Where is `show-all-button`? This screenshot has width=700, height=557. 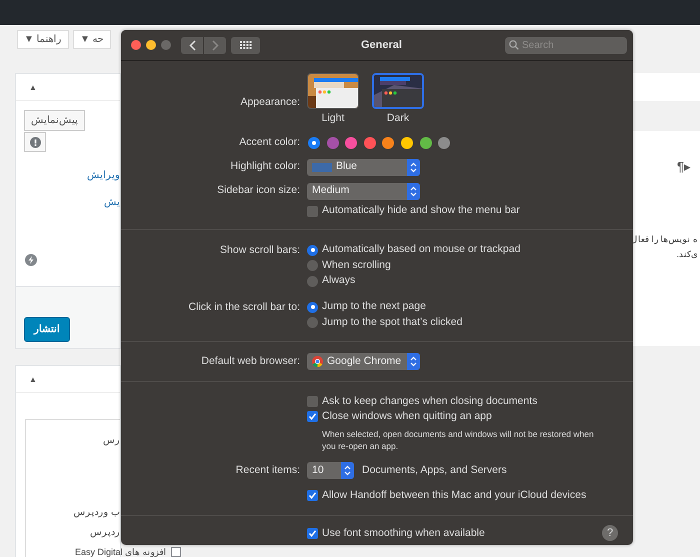 show-all-button is located at coordinates (245, 45).